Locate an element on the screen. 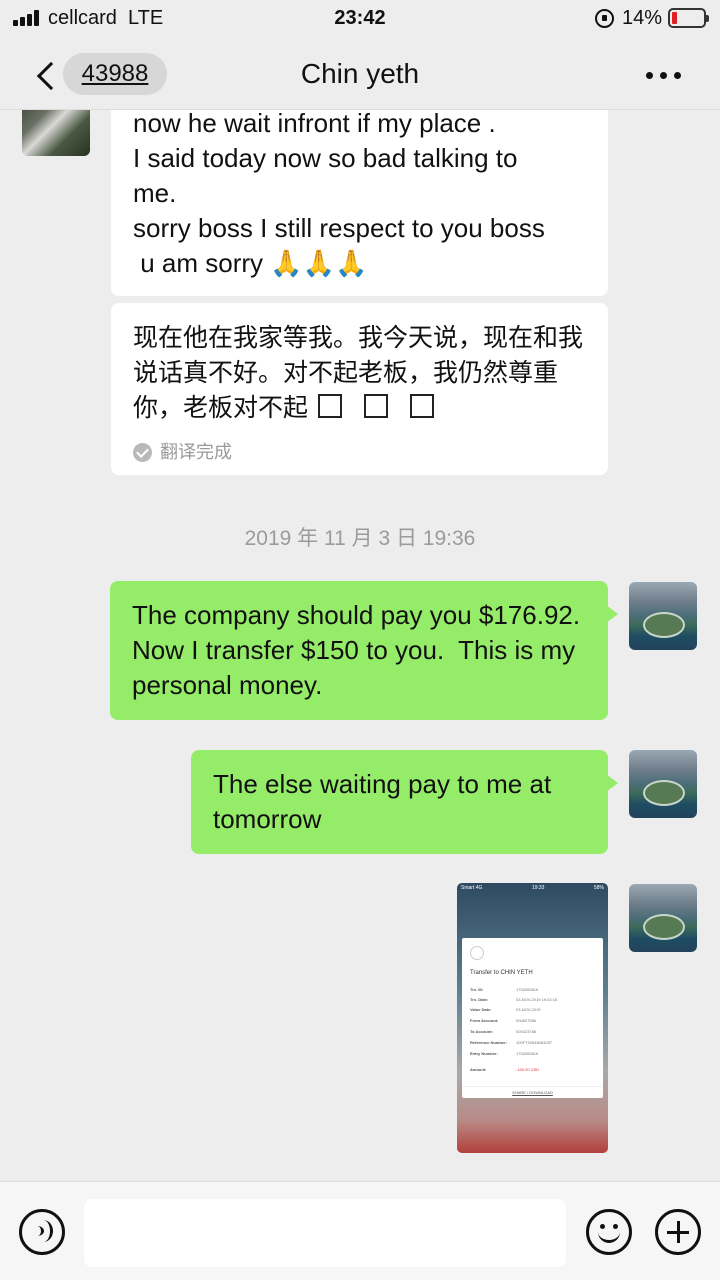 This screenshot has width=720, height=1280. bank-logo-icon is located at coordinates (477, 953).